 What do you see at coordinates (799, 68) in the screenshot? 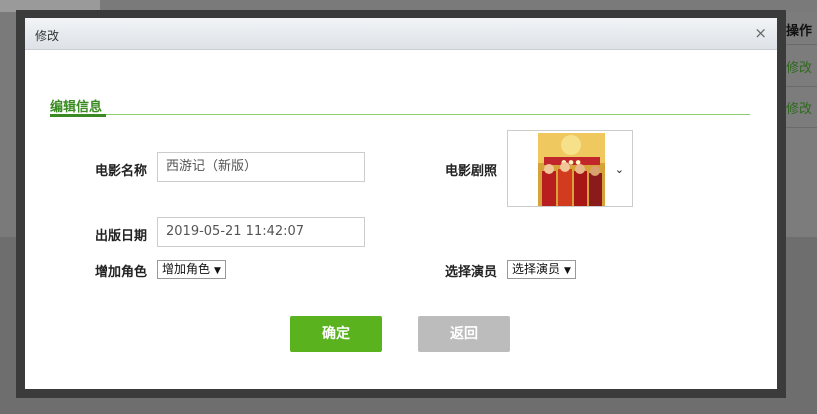
I see `background-edit-link-1: 修改` at bounding box center [799, 68].